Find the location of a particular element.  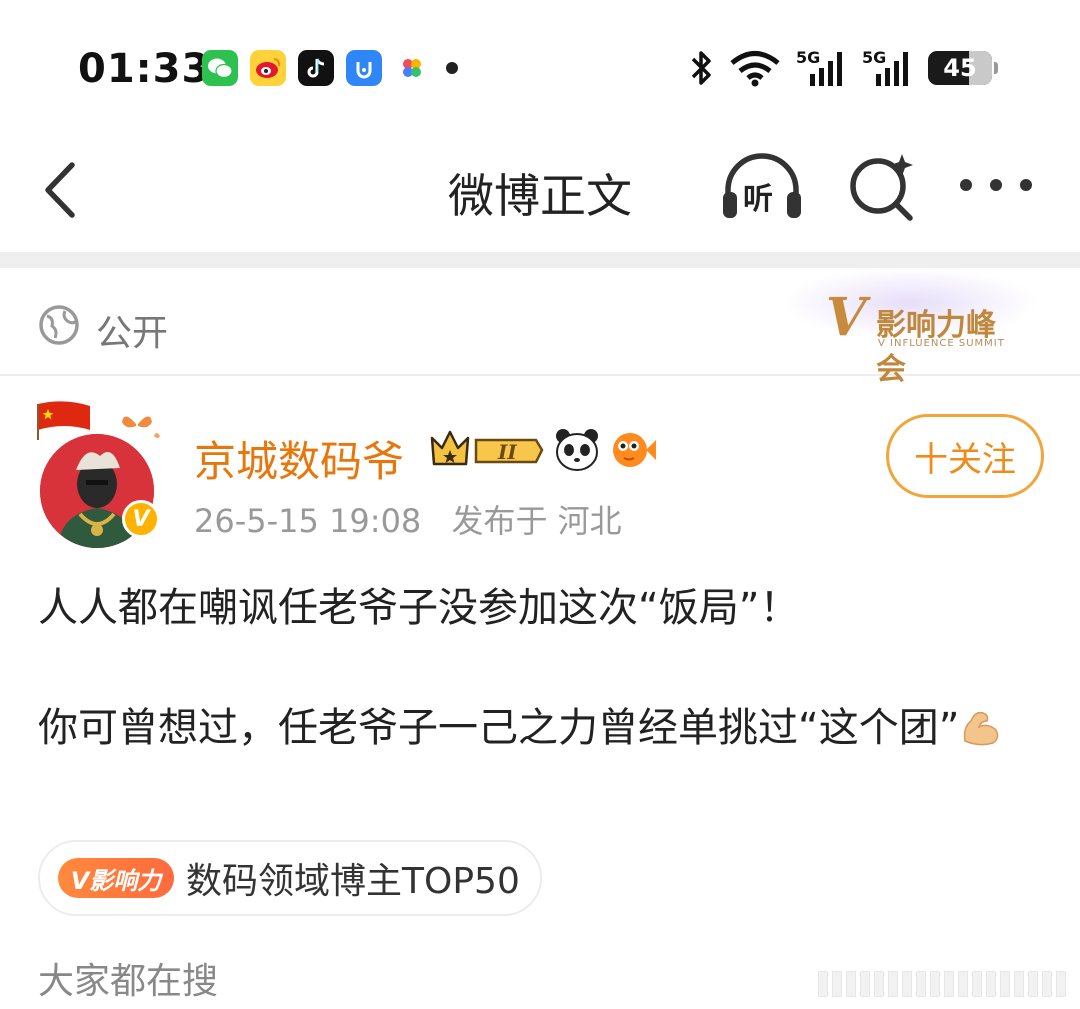

top-nav-bar: 微博正文 听 is located at coordinates (540, 190).